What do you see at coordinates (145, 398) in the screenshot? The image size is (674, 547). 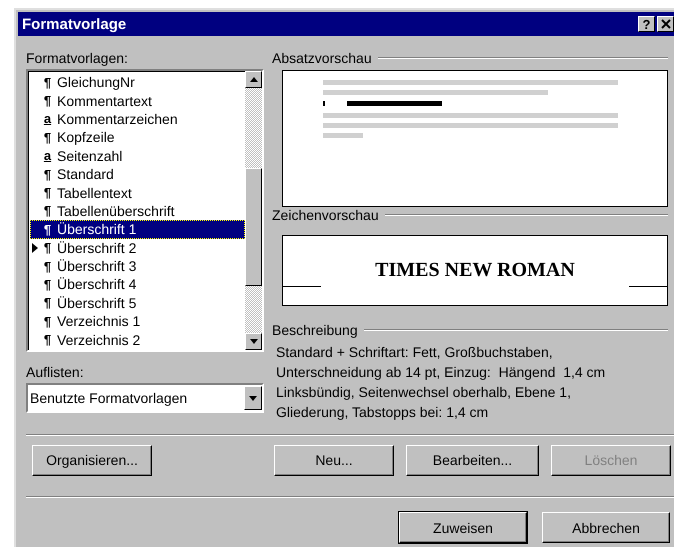 I see `list-dropdown: Benutzte Formatvorlagen` at bounding box center [145, 398].